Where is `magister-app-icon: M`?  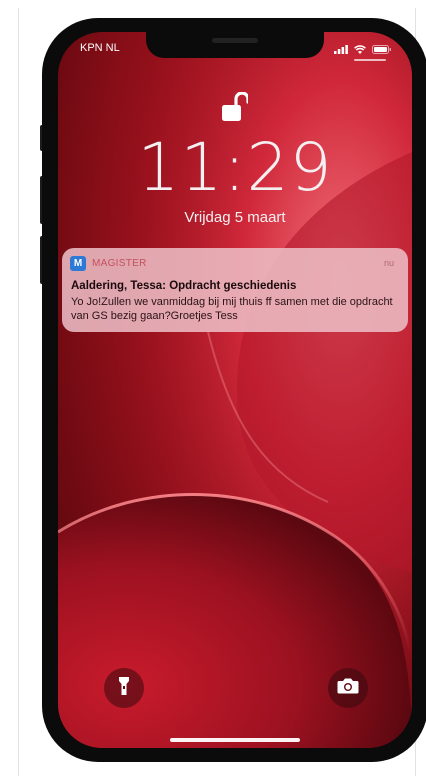
magister-app-icon: M is located at coordinates (78, 263).